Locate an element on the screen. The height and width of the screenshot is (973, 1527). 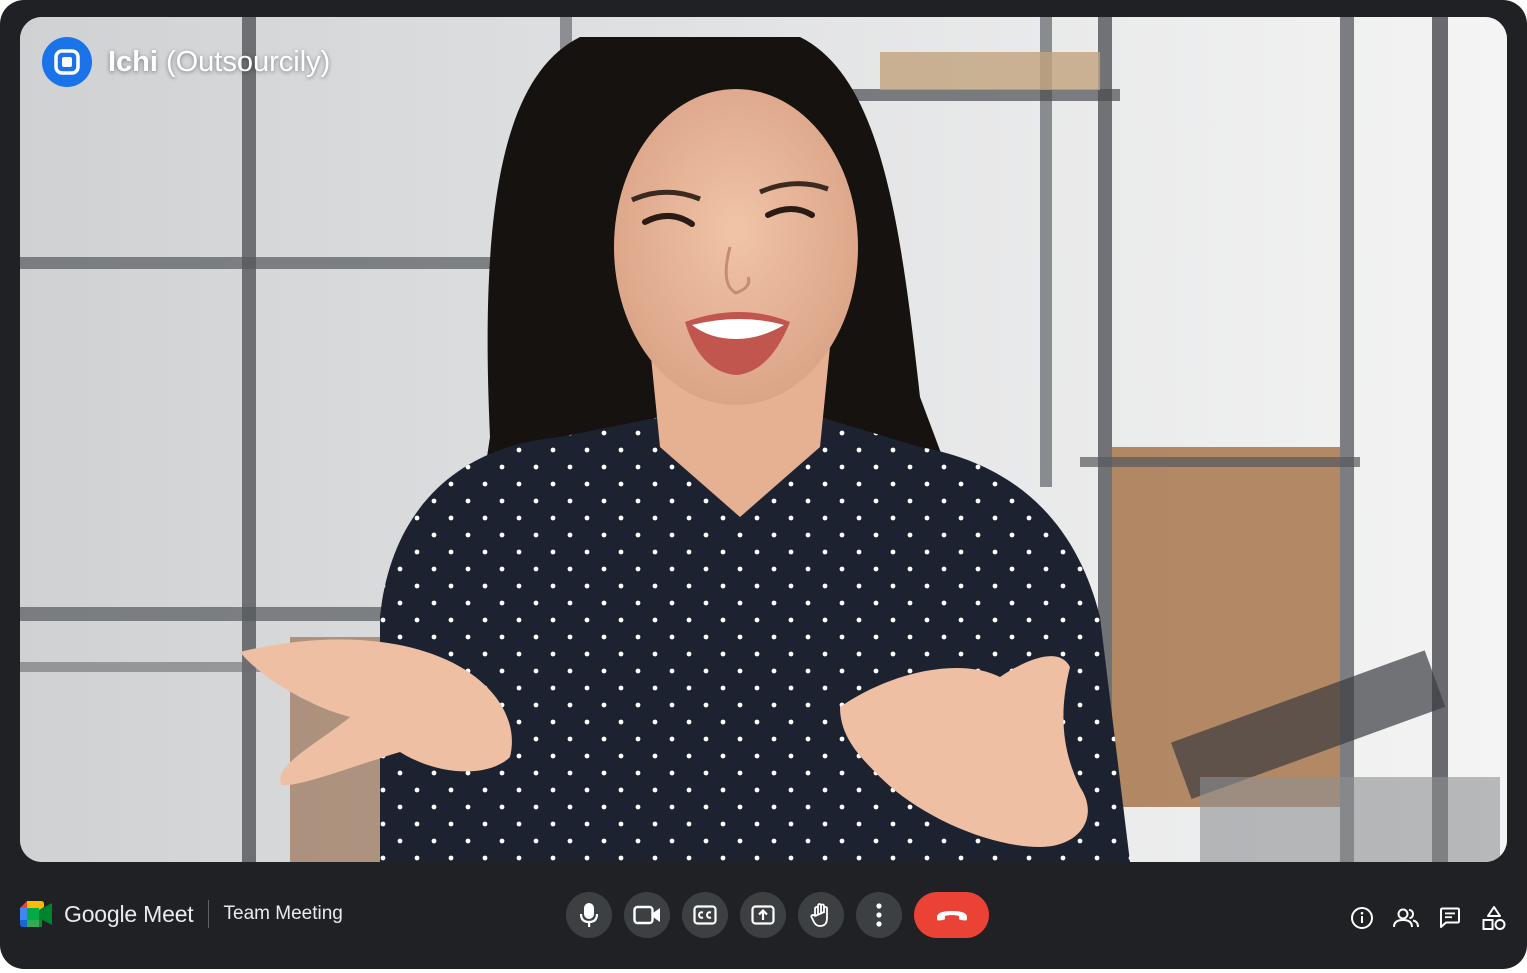
participant-label: Ichi (Outsourcily) is located at coordinates (186, 62).